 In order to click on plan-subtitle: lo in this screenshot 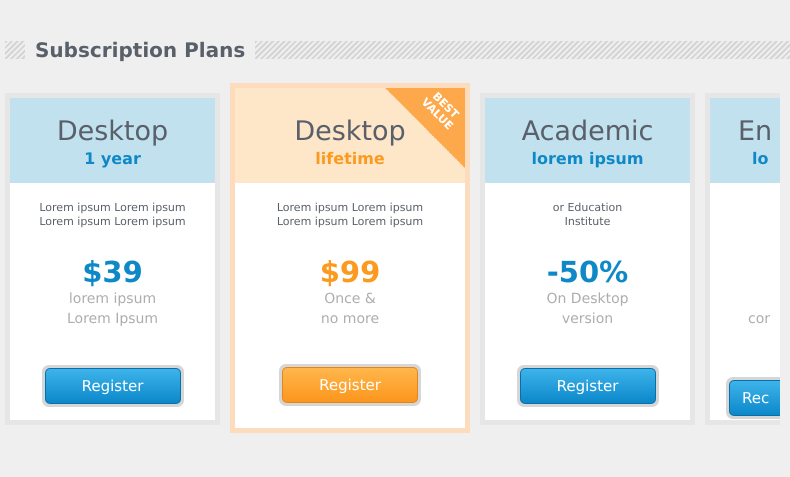, I will do `click(760, 159)`.